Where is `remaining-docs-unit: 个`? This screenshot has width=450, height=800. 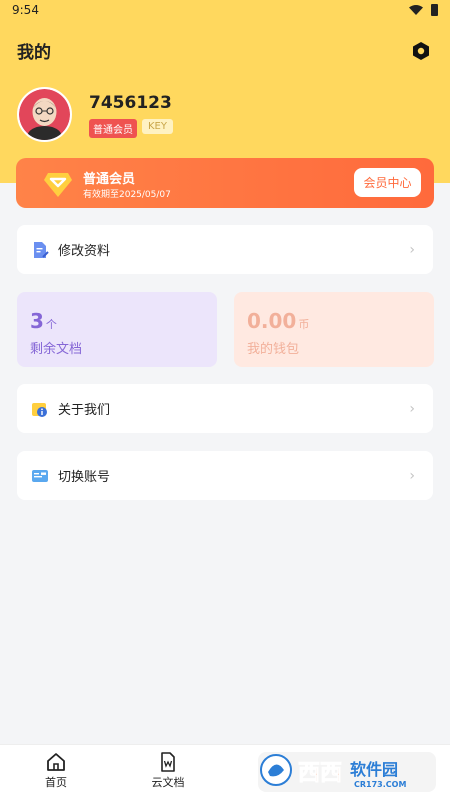
remaining-docs-unit: 个 is located at coordinates (51, 324).